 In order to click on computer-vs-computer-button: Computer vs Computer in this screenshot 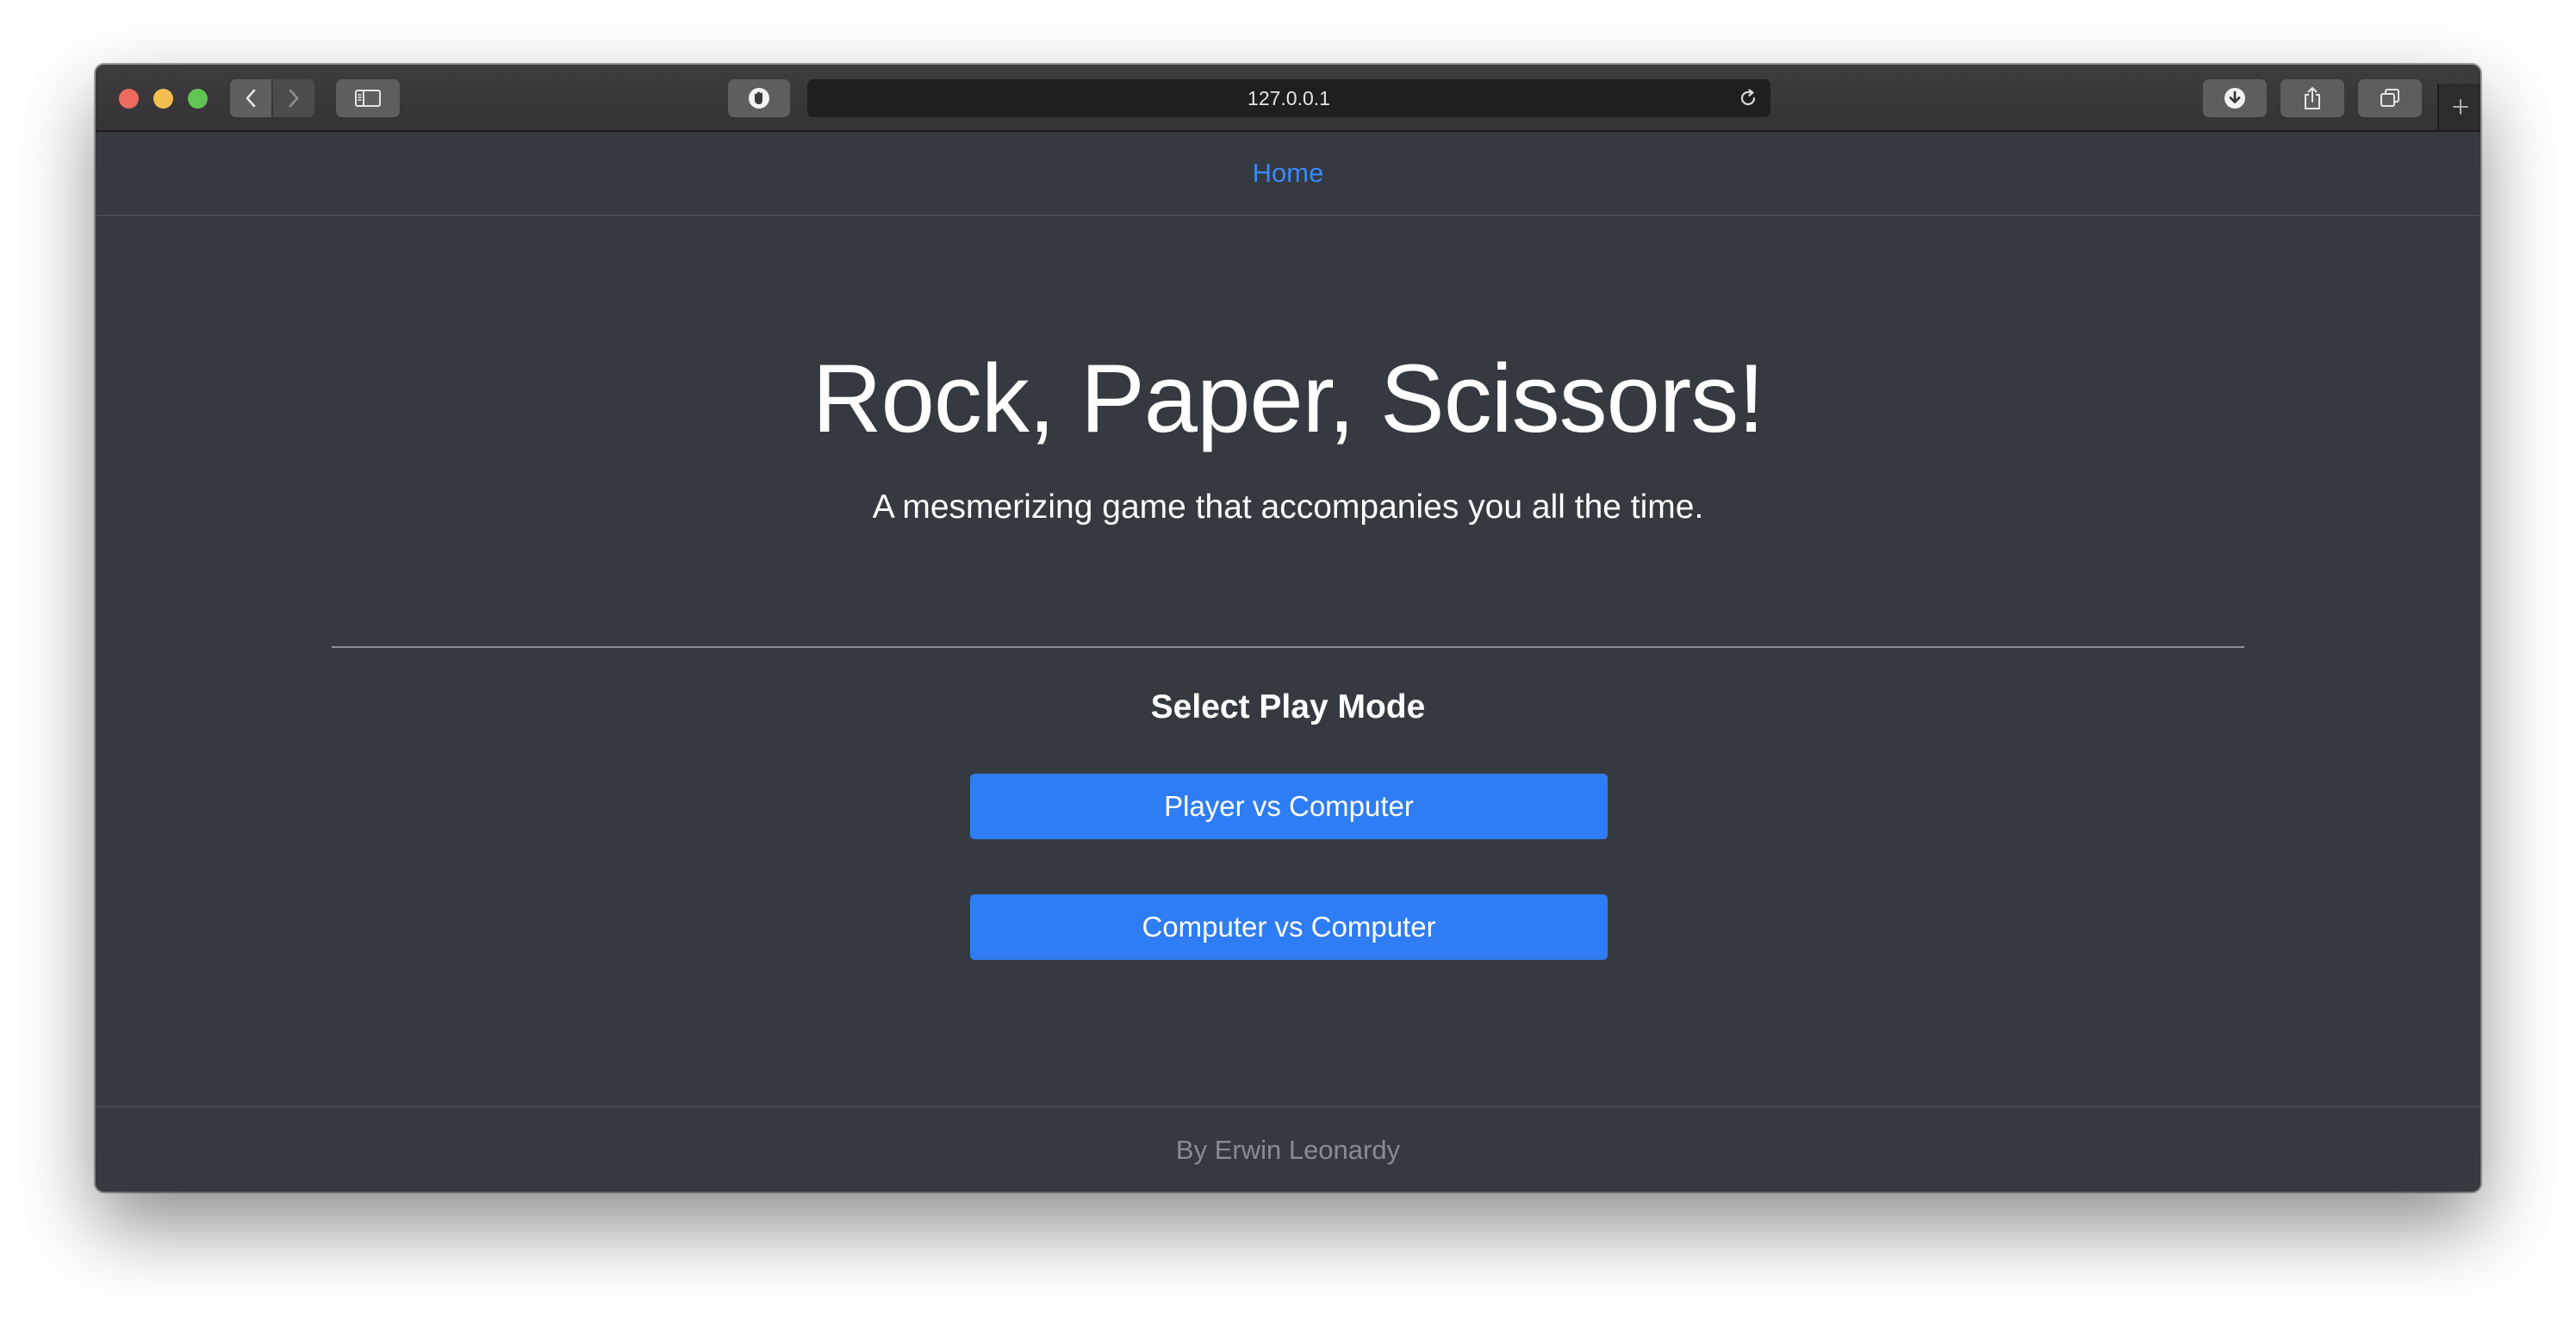, I will do `click(1289, 927)`.